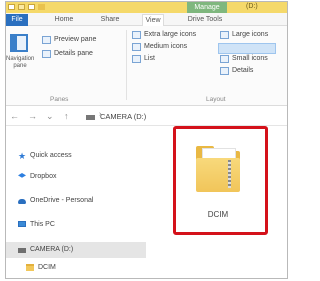 The width and height of the screenshot is (320, 281). Describe the element at coordinates (43, 176) in the screenshot. I see `nav-label: Dropbox` at that location.